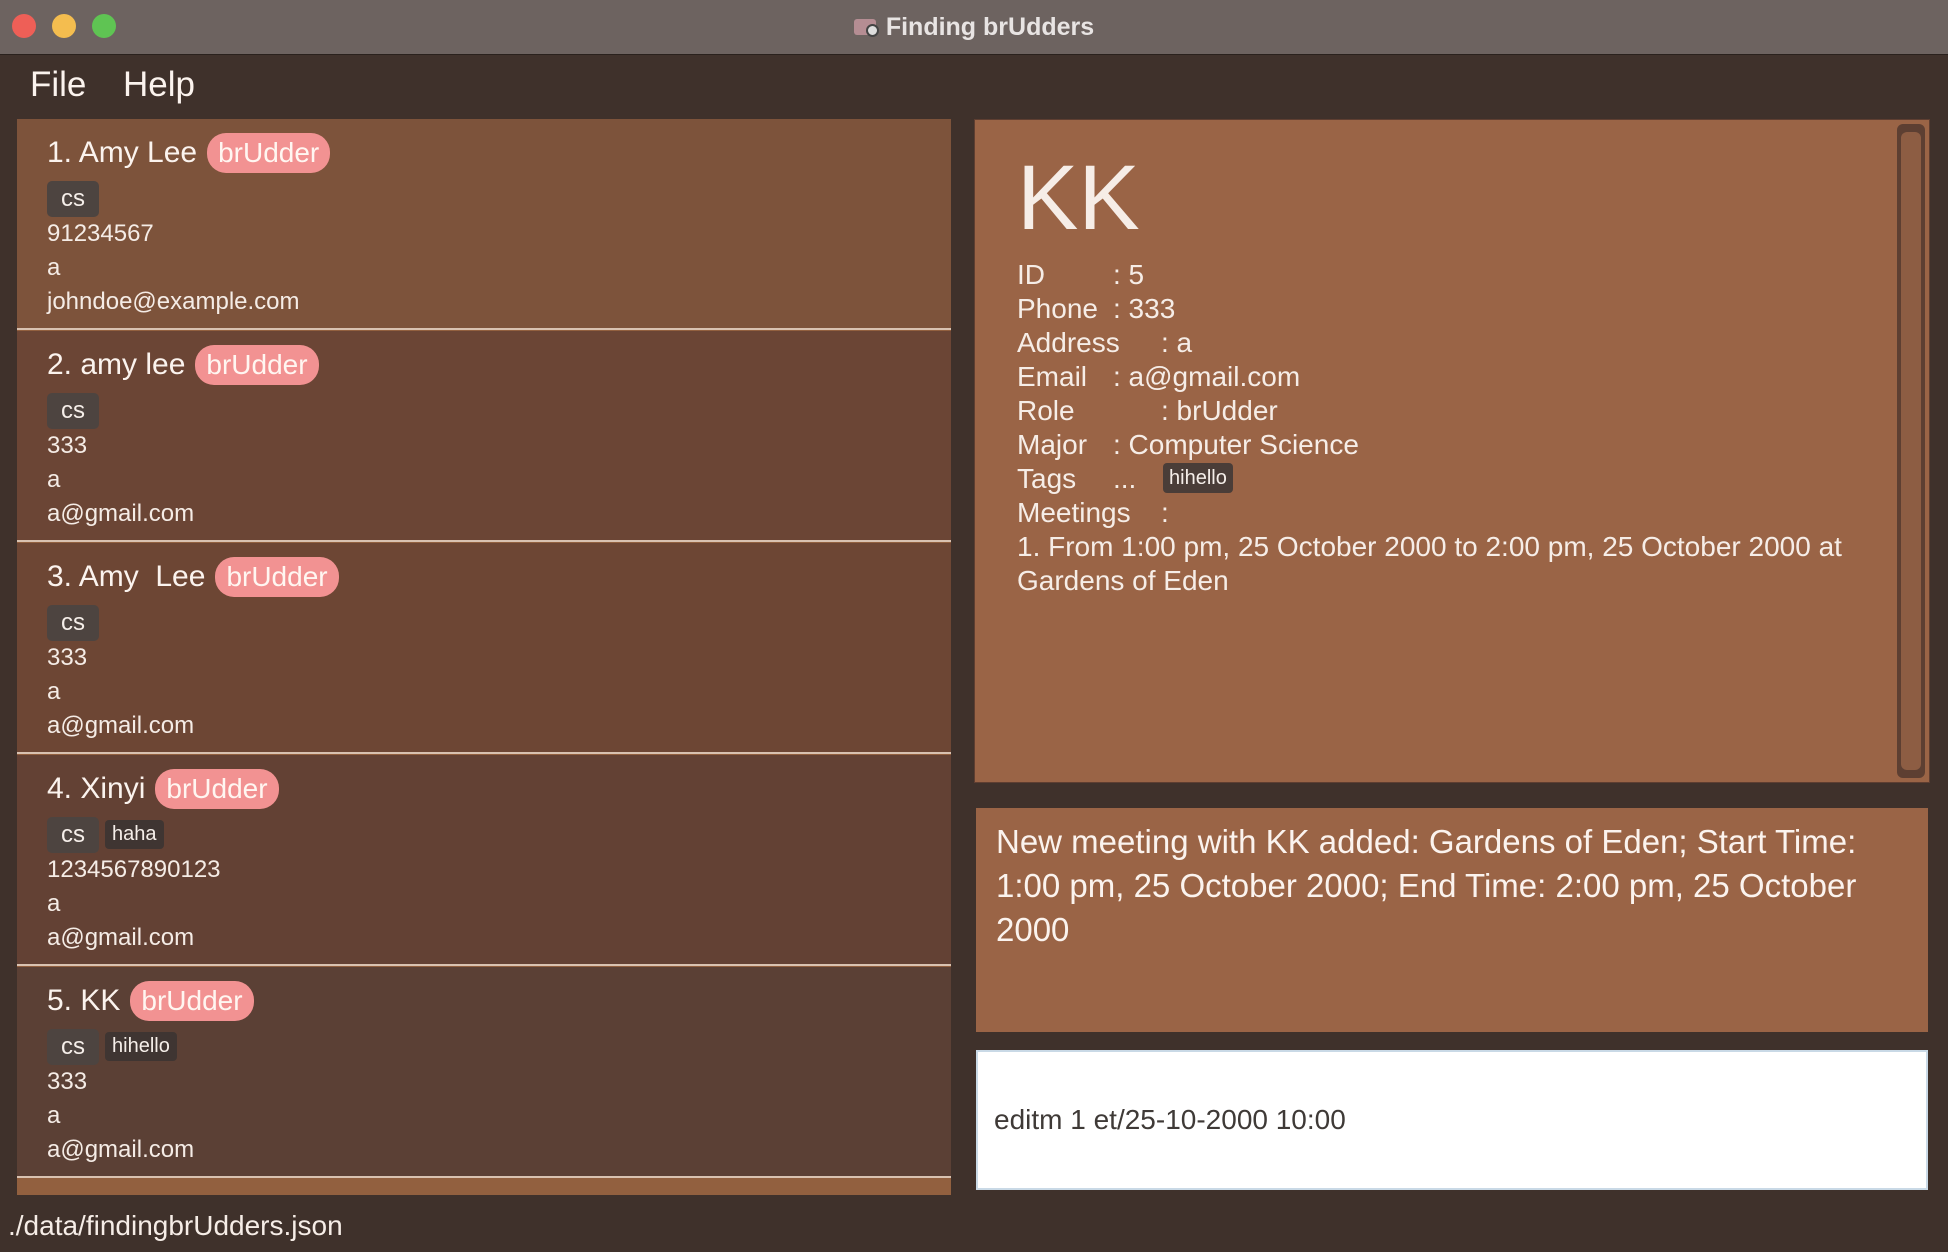 The width and height of the screenshot is (1948, 1252). I want to click on detail-role-row: Role : brUdder, so click(1442, 411).